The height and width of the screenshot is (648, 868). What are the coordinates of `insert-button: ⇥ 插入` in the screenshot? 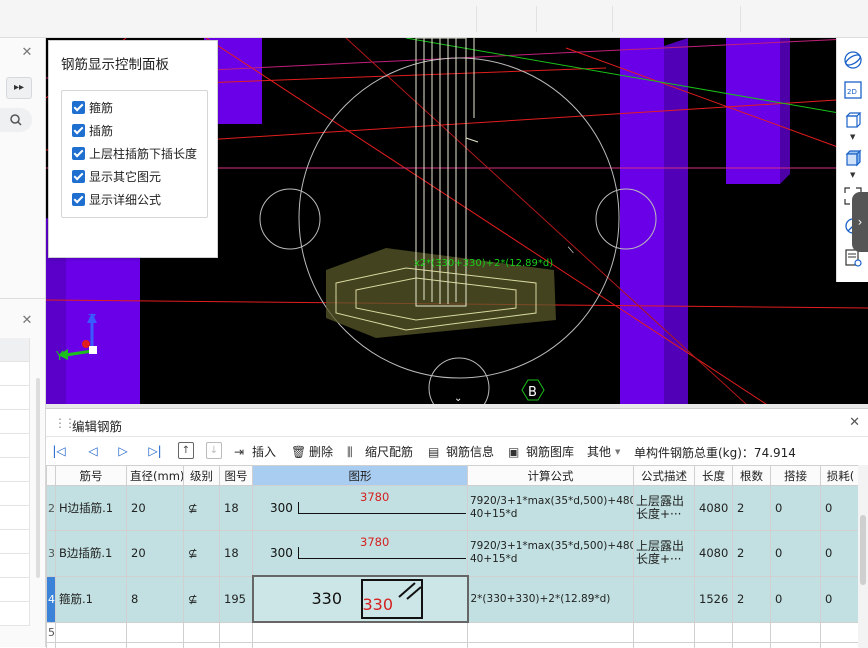 It's located at (255, 451).